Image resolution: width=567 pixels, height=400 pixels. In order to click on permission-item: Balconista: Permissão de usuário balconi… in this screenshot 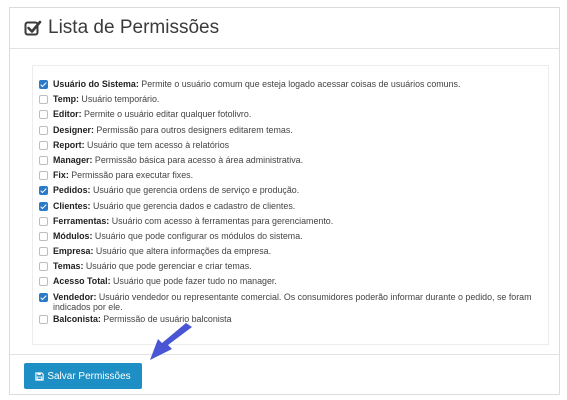, I will do `click(293, 319)`.